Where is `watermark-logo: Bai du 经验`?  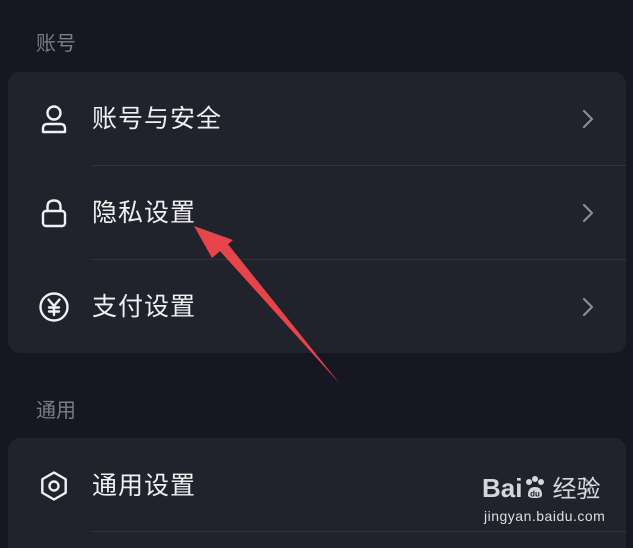
watermark-logo: Bai du 经验 is located at coordinates (541, 488).